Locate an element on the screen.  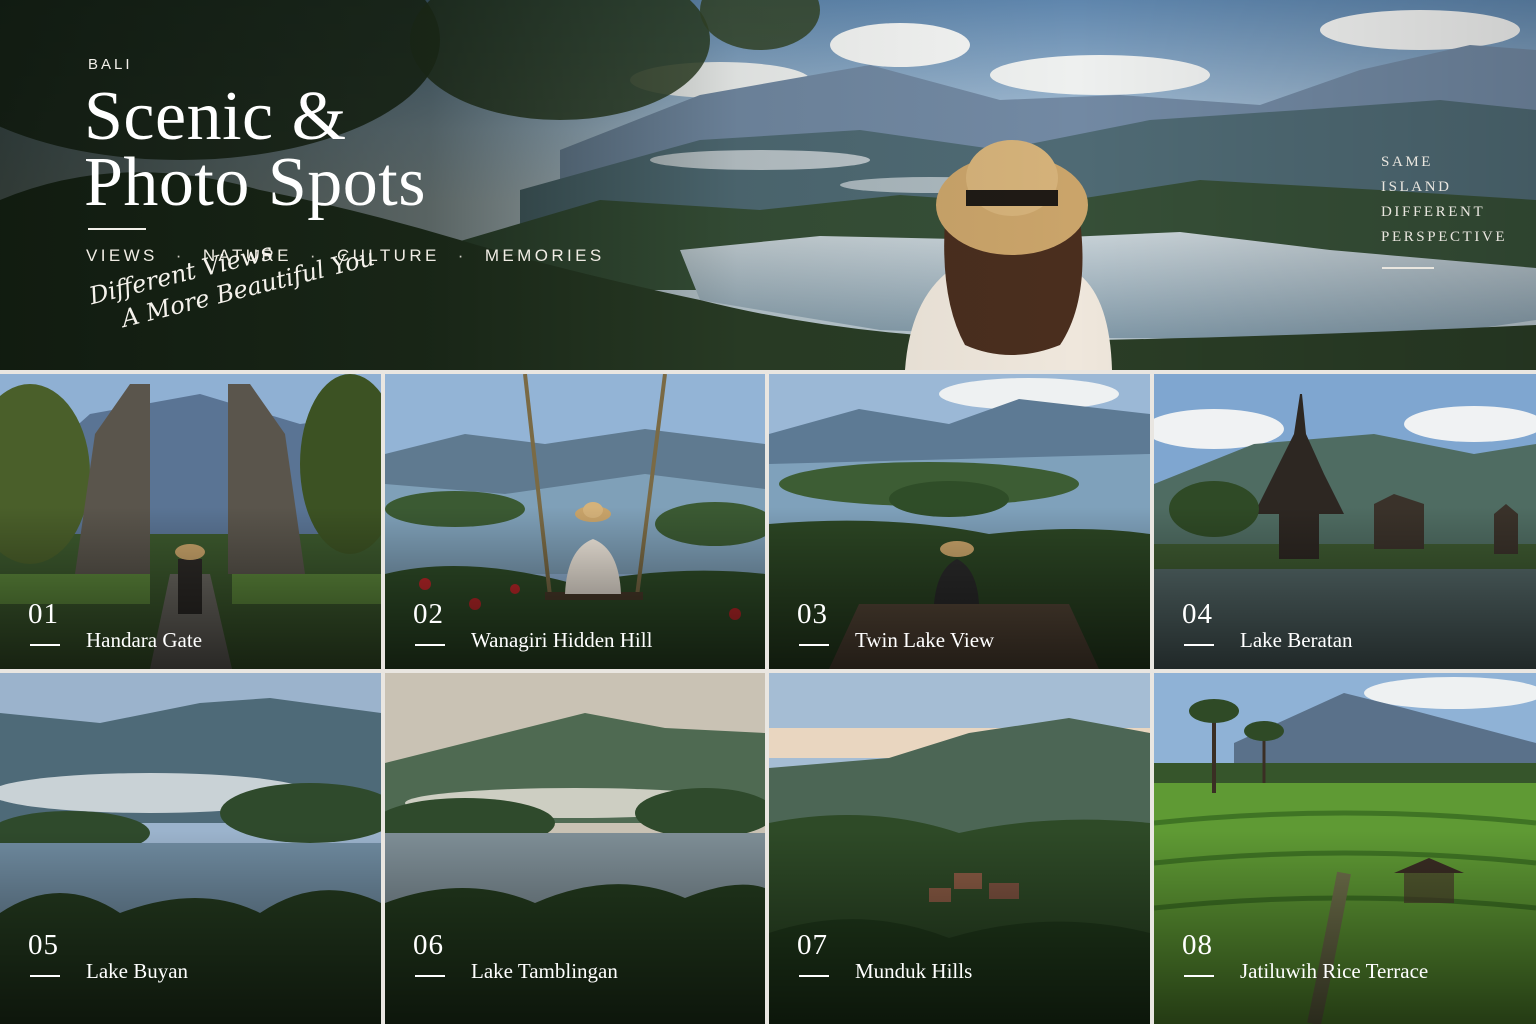
spot-number: 04 is located at coordinates (1197, 614).